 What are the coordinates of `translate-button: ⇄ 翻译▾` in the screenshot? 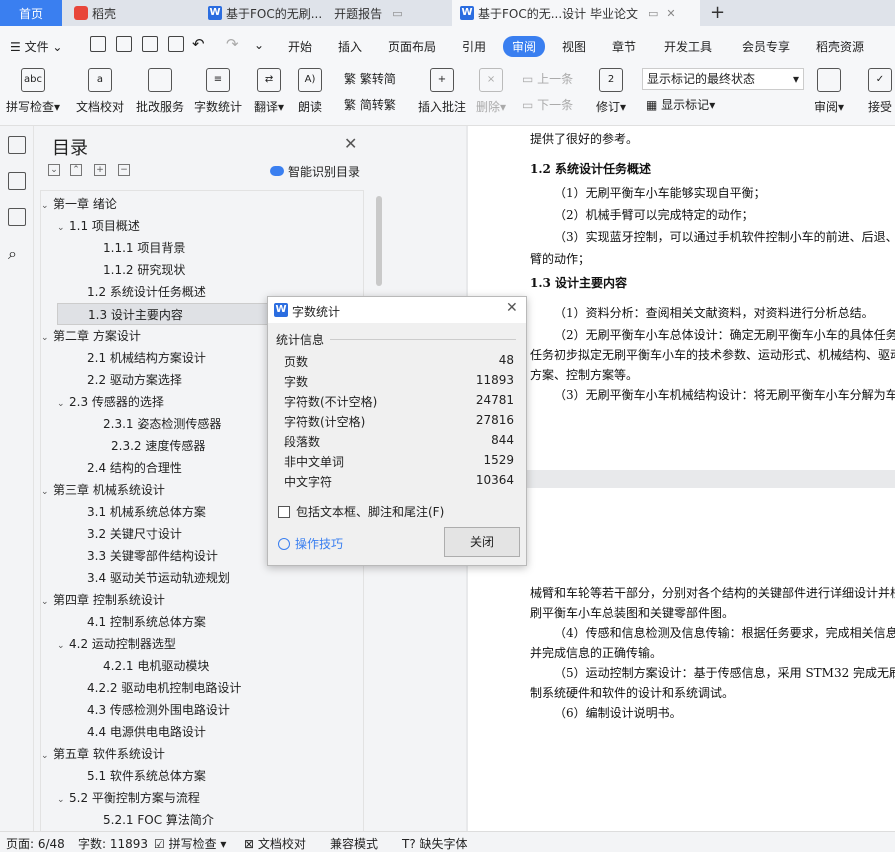 It's located at (269, 91).